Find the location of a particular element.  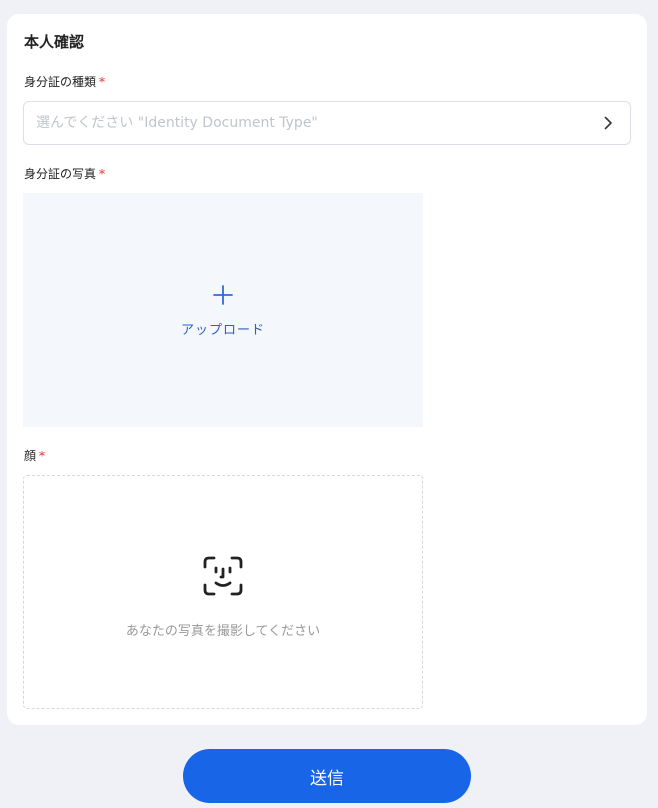

doc-type-label-text: 身分証の種類 is located at coordinates (60, 82).